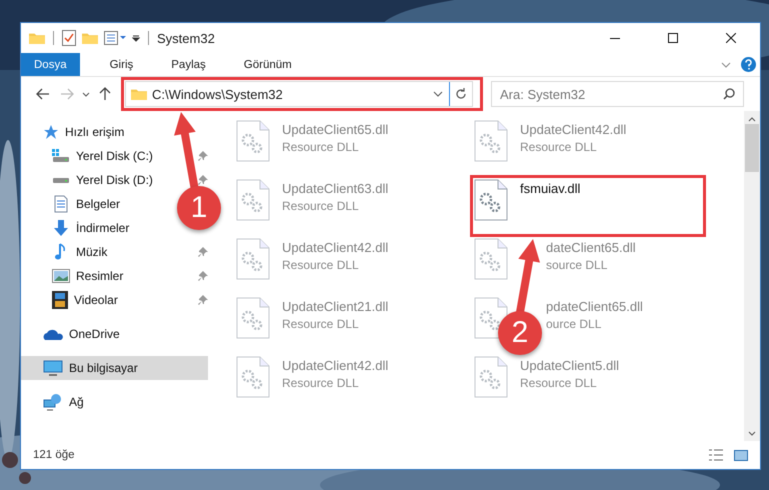  What do you see at coordinates (729, 94) in the screenshot?
I see `search-icon` at bounding box center [729, 94].